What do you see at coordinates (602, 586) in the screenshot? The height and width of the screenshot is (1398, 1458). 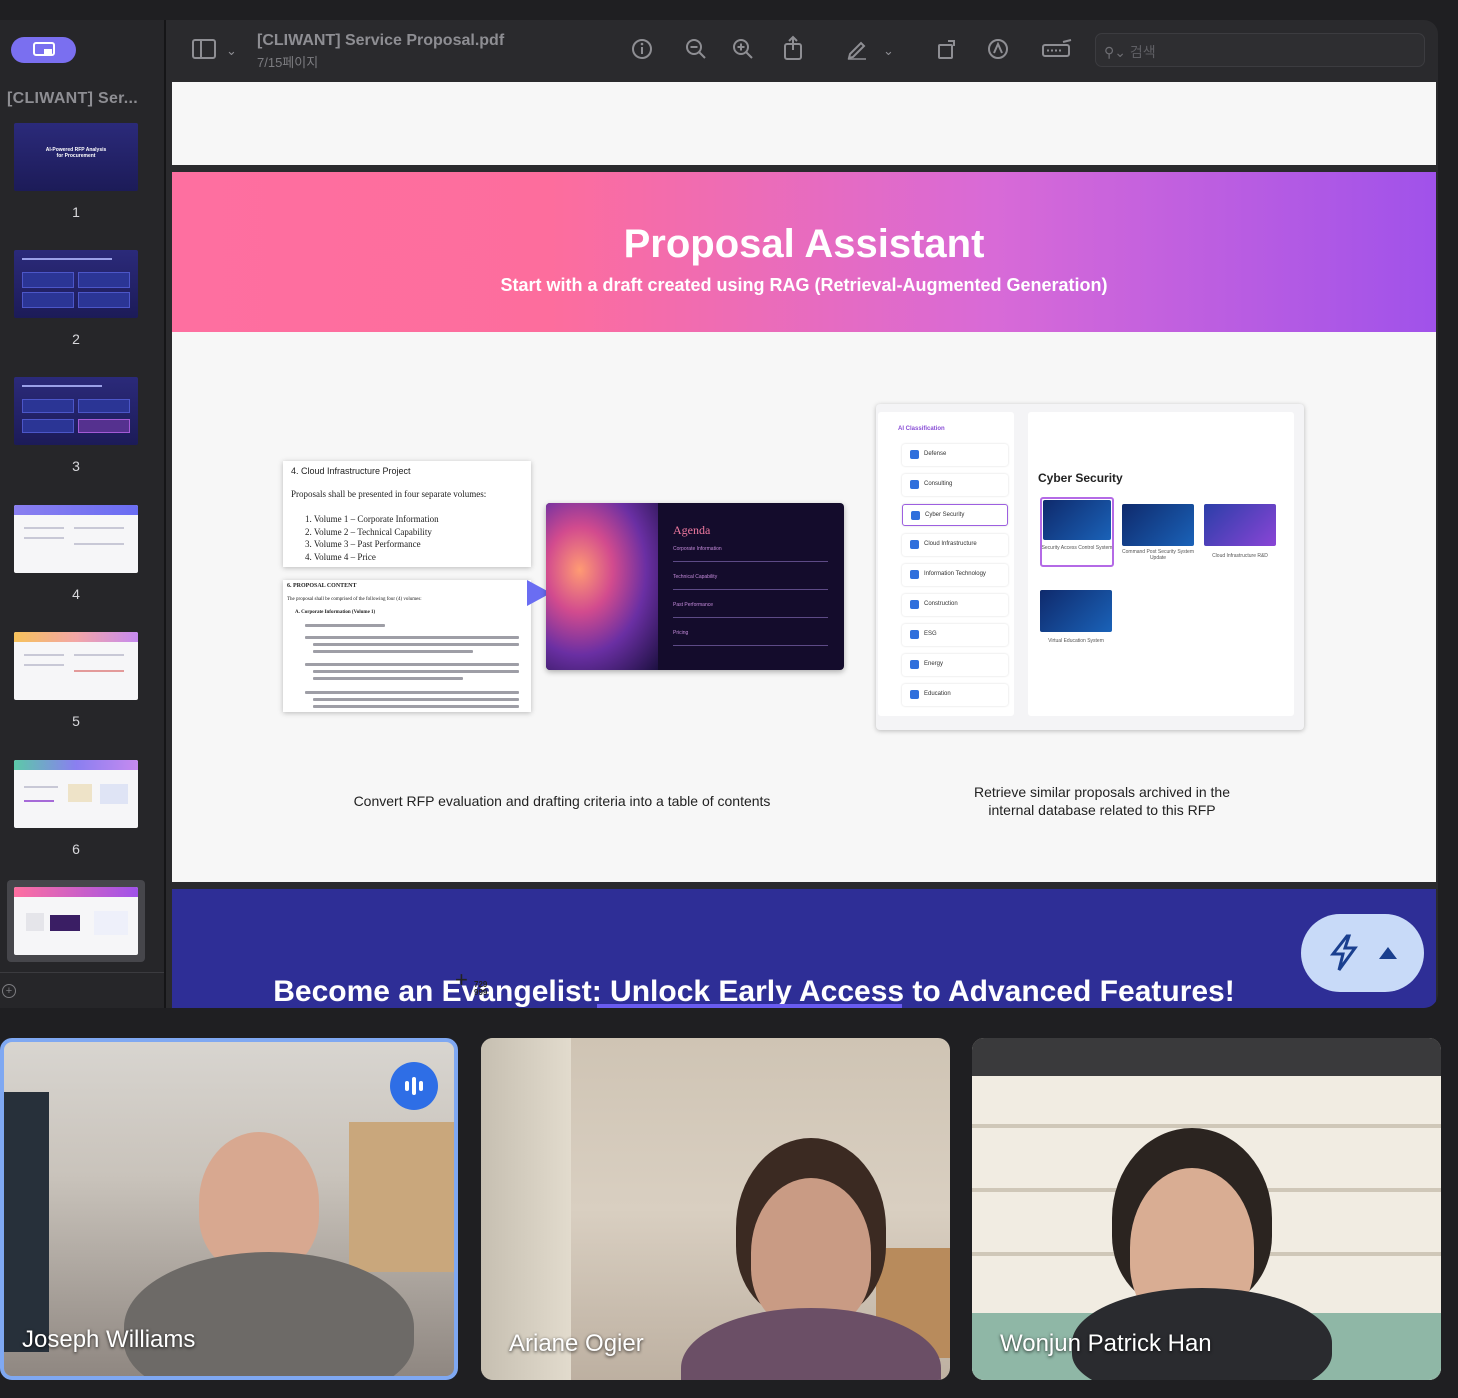 I see `abstract-art-image` at bounding box center [602, 586].